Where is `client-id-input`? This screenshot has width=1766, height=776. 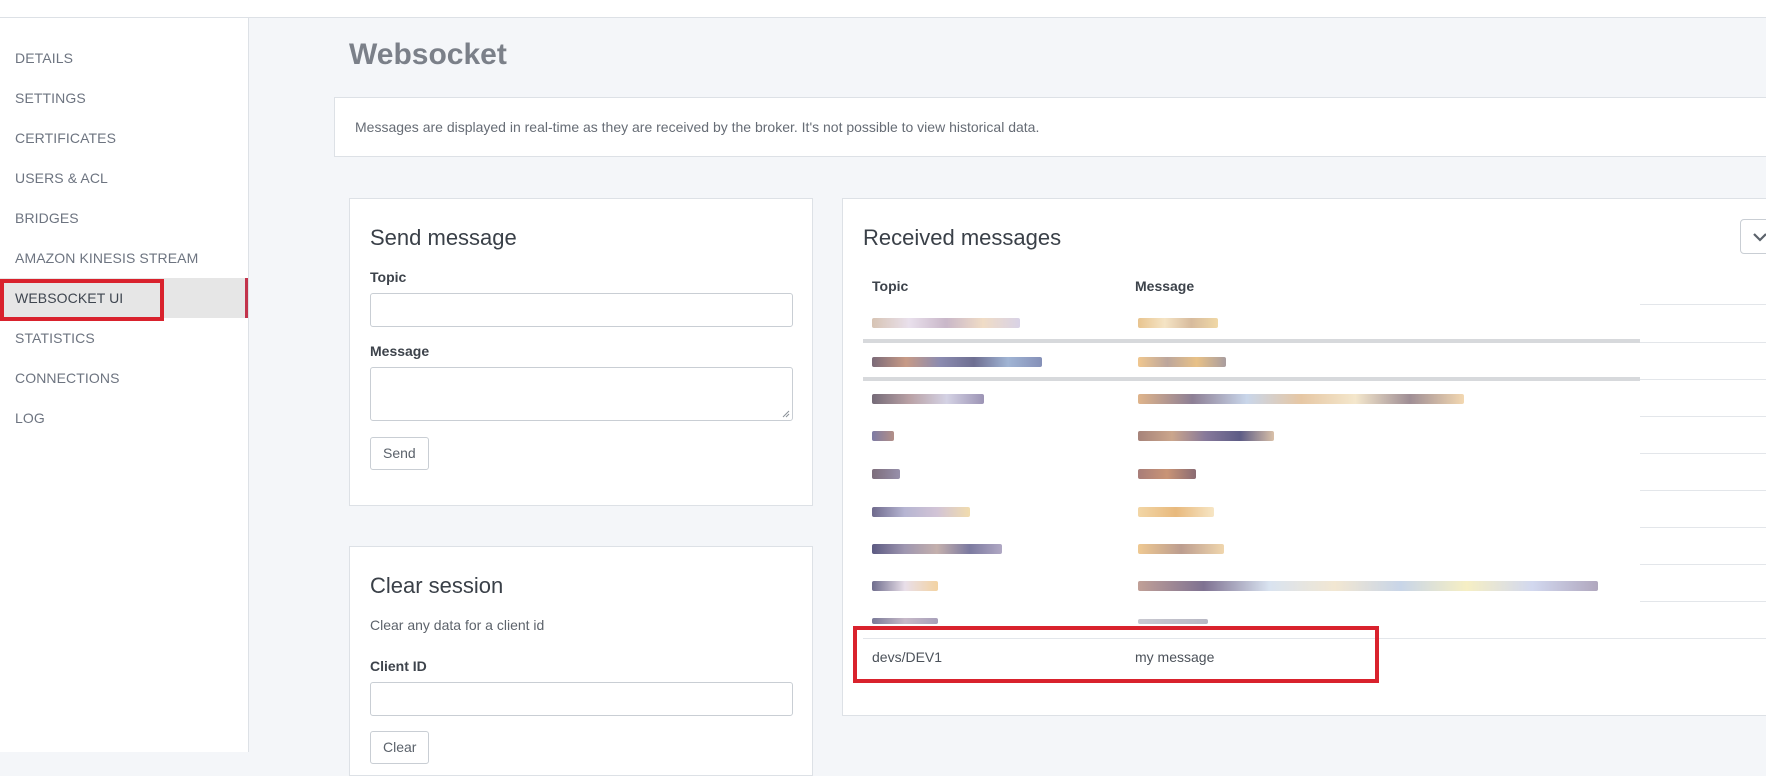 client-id-input is located at coordinates (581, 699).